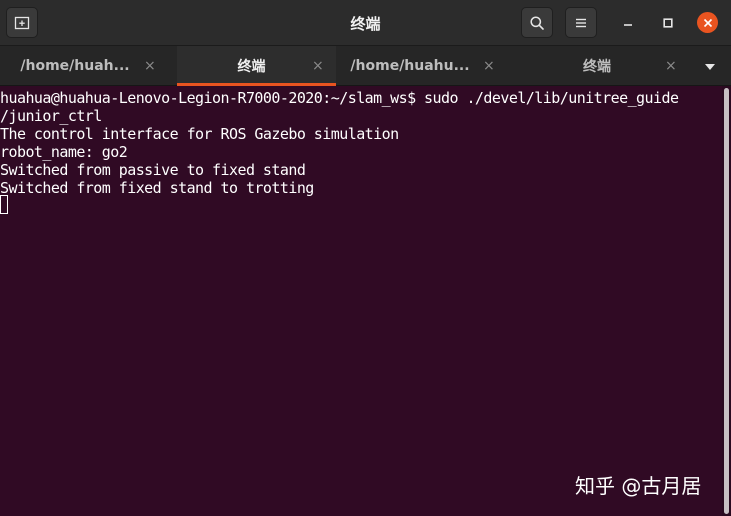  I want to click on maximize-button, so click(667, 22).